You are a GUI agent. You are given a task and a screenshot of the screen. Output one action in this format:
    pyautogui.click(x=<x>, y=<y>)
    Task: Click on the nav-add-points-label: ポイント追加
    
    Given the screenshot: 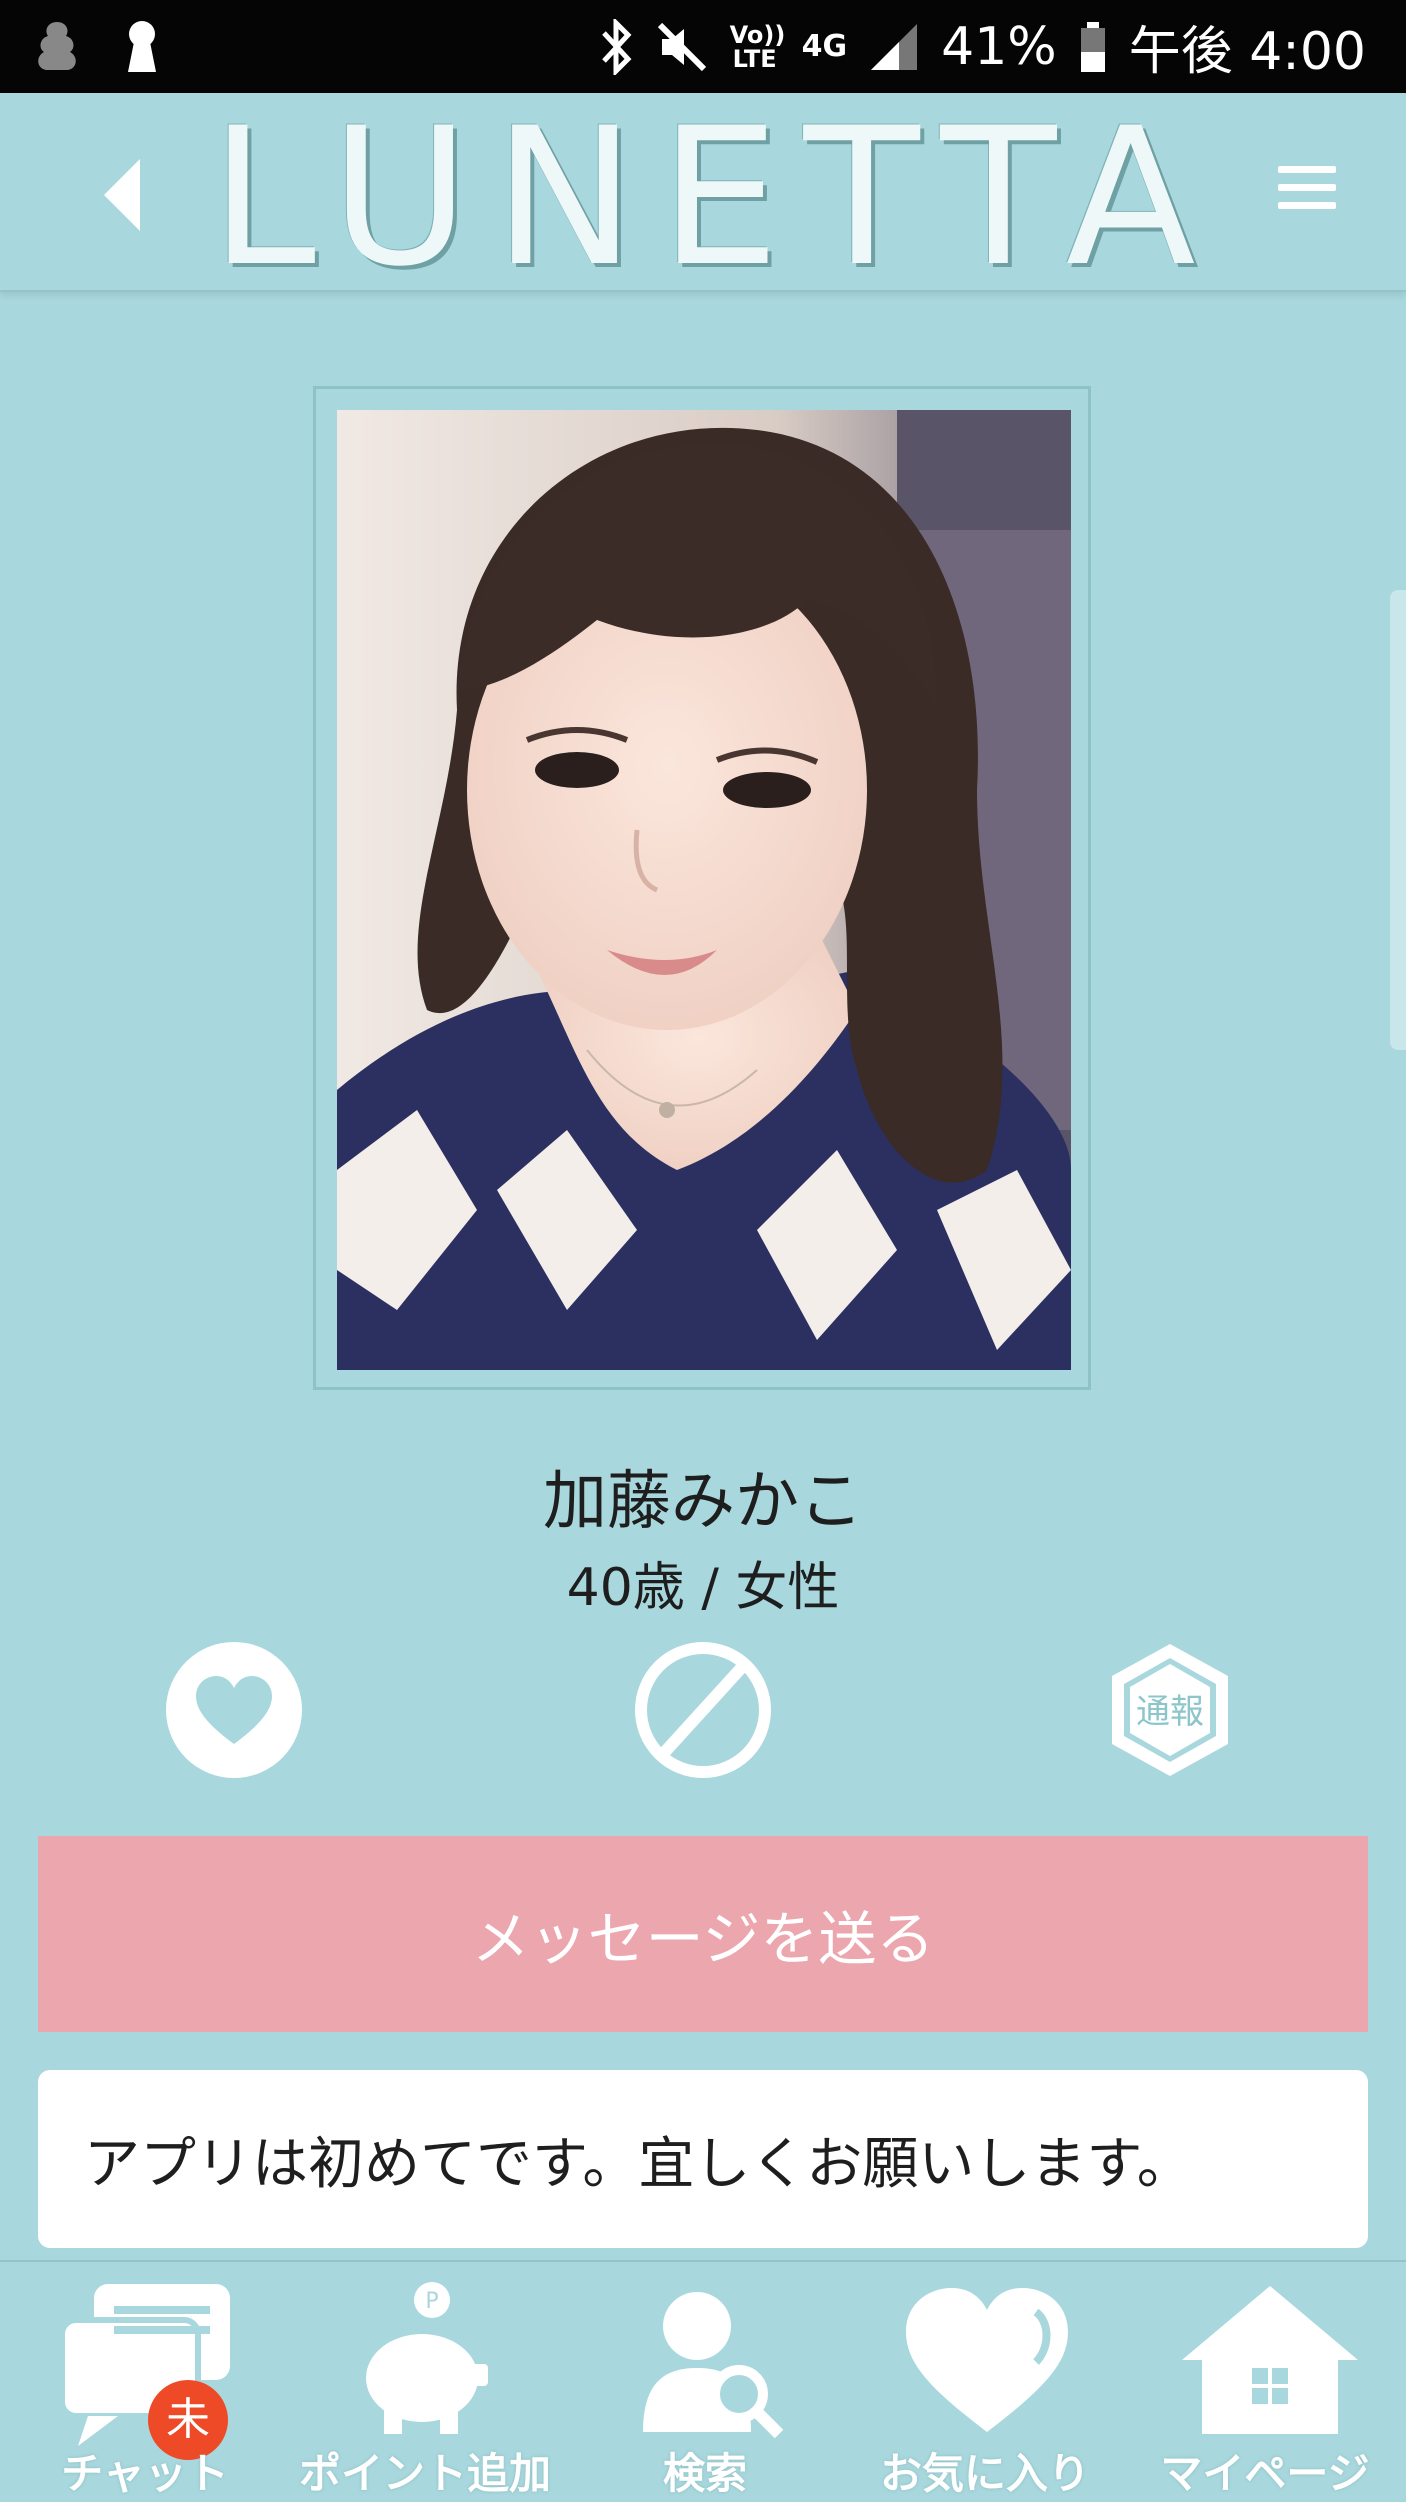 What is the action you would take?
    pyautogui.click(x=424, y=2473)
    